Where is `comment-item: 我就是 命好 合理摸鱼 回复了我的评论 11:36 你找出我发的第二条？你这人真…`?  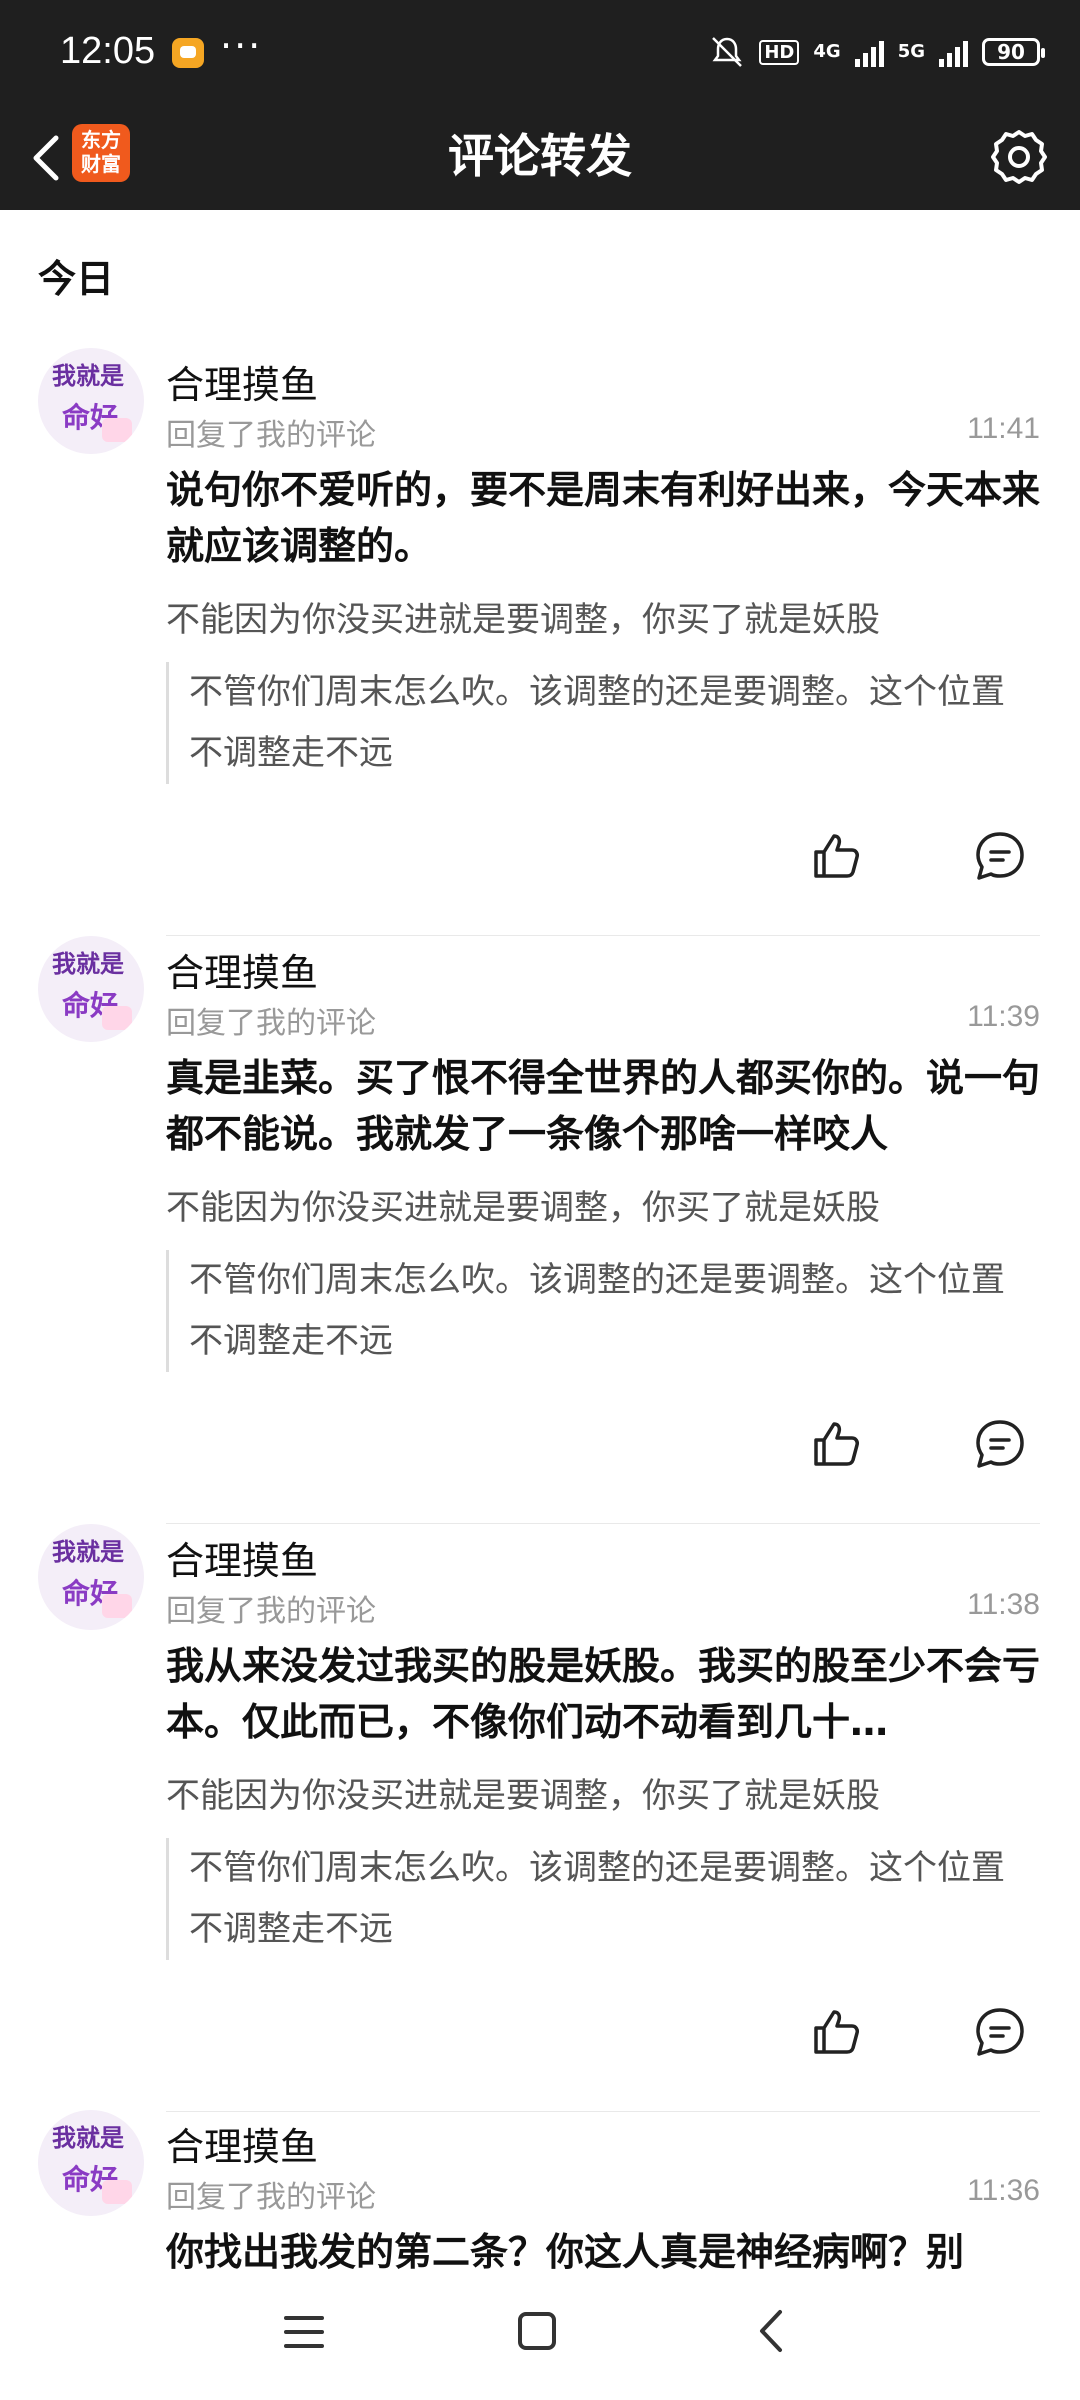
comment-item: 我就是 命好 合理摸鱼 回复了我的评论 11:36 你找出我发的第二条？你这人真… is located at coordinates (540, 2196).